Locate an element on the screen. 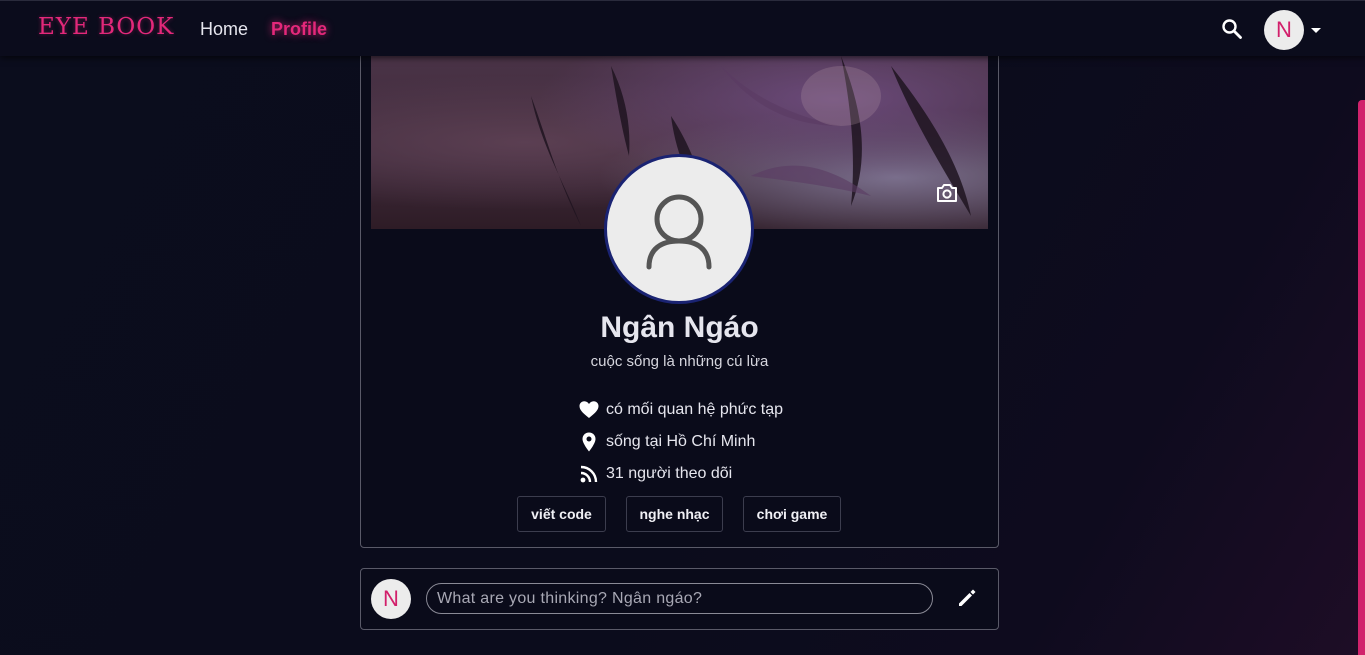 The height and width of the screenshot is (655, 1365). camera-icon is located at coordinates (947, 193).